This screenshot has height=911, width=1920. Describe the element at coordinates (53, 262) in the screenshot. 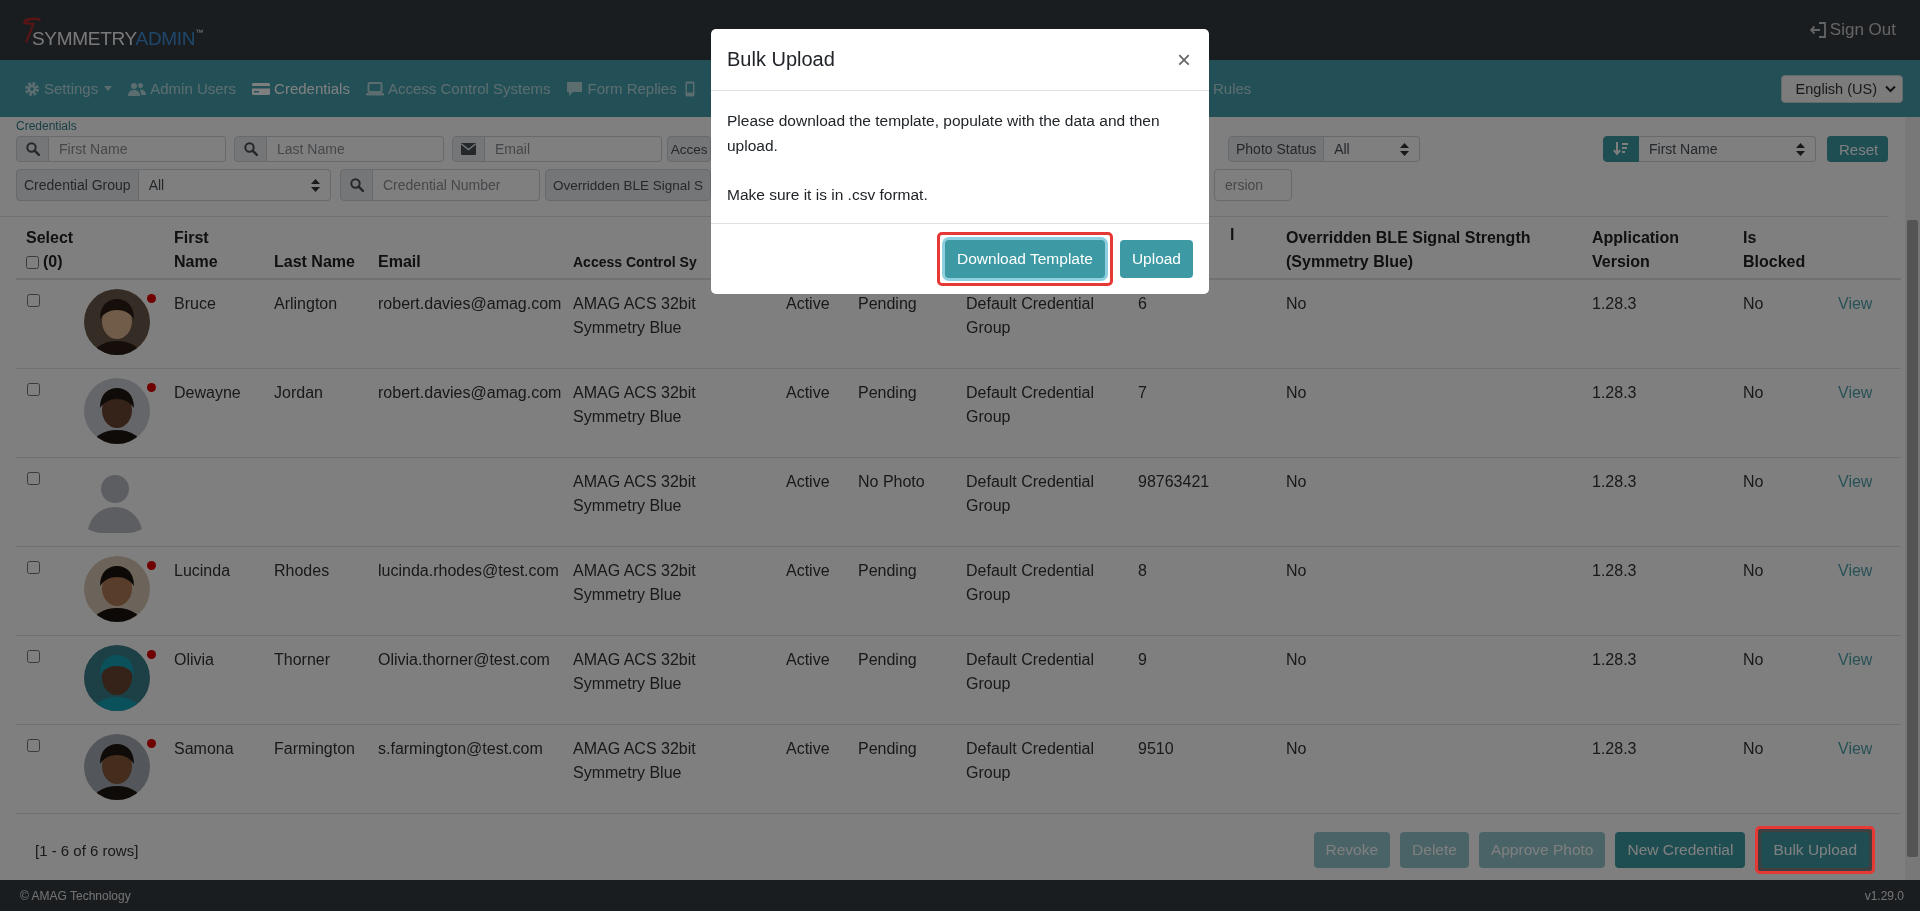

I see `selected-count: (0)` at that location.